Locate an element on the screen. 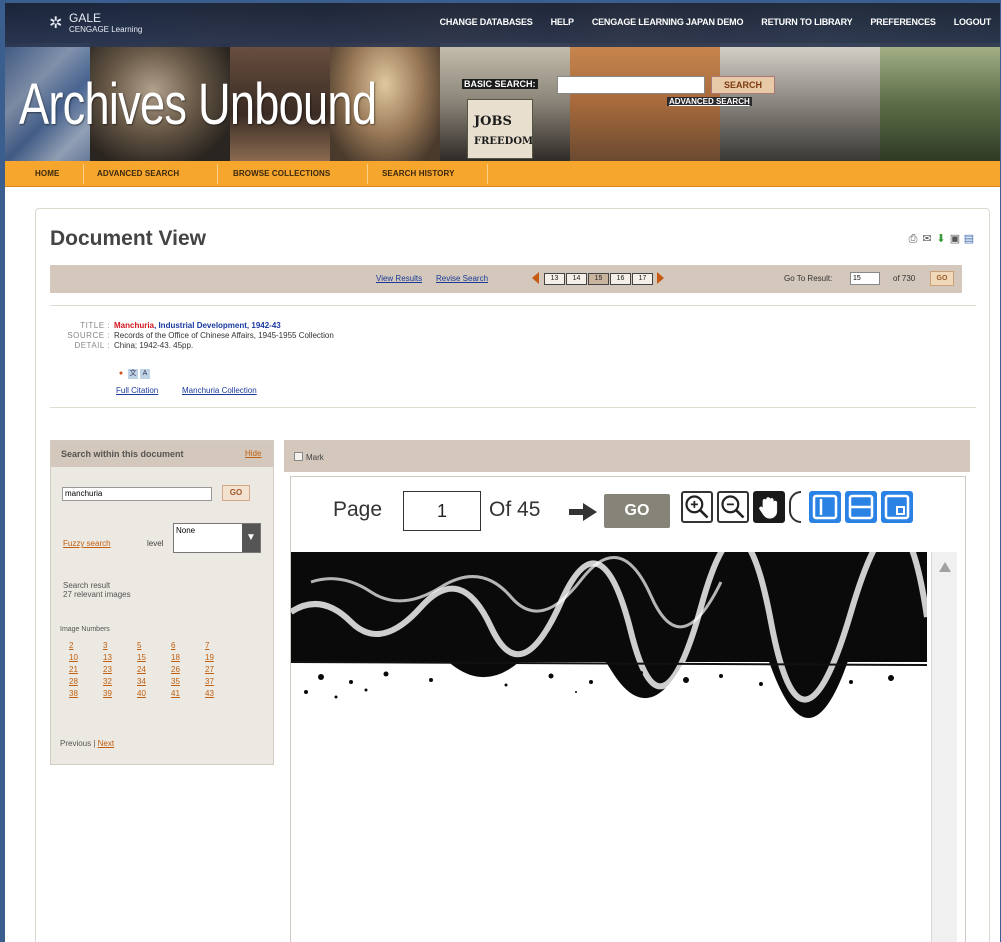 The image size is (1001, 942). nav-search-history: SEARCH HISTORY is located at coordinates (418, 173).